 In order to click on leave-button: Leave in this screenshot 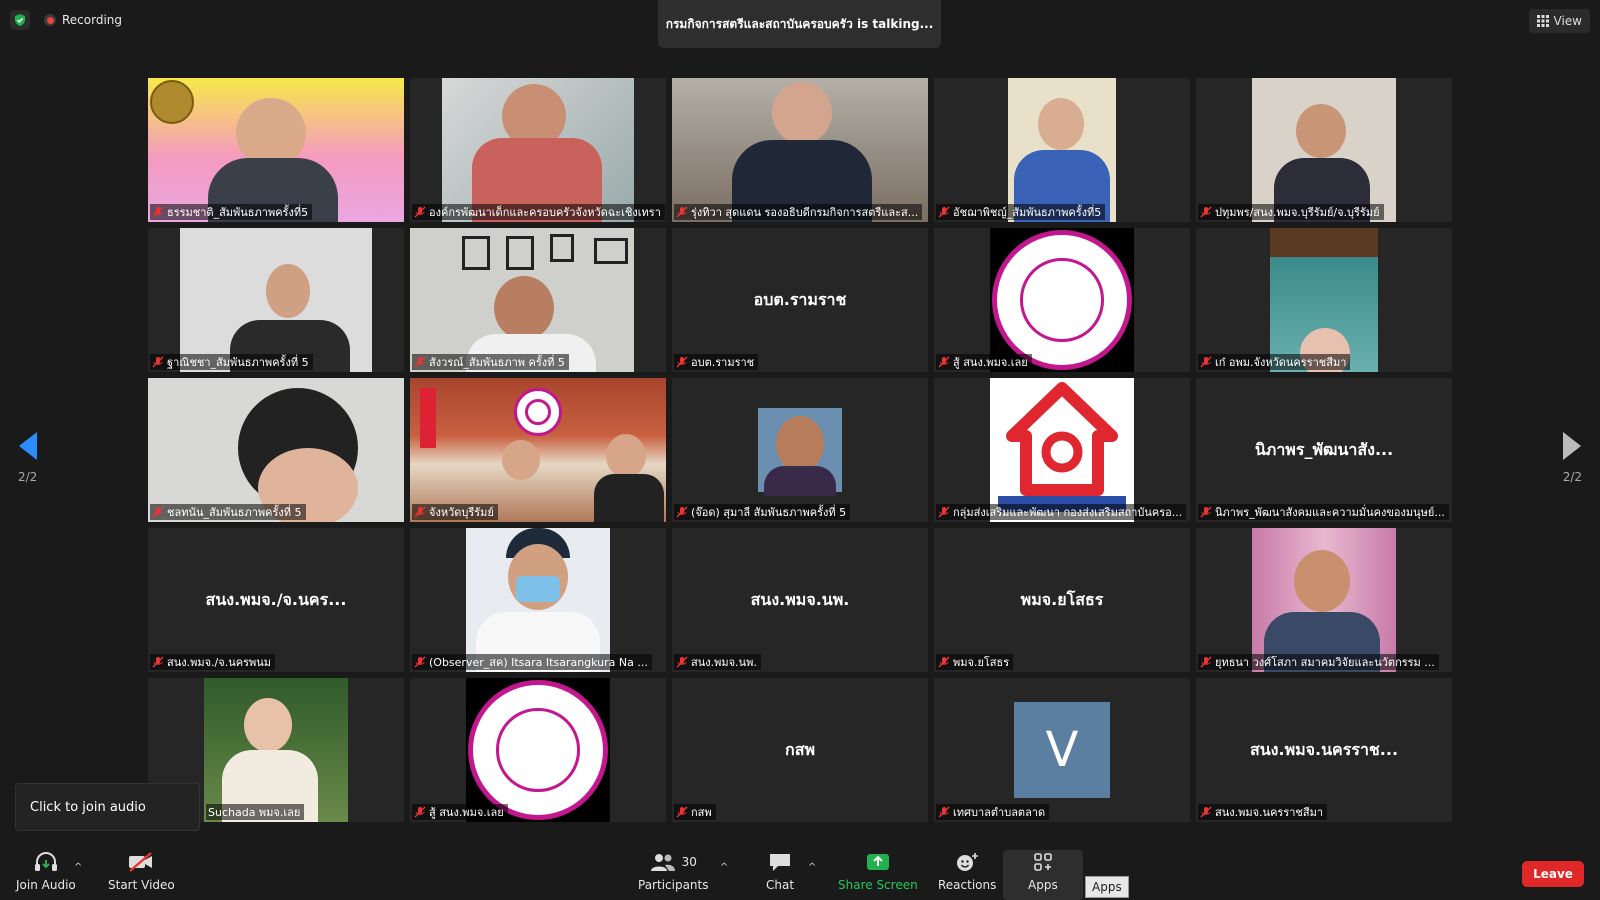, I will do `click(1553, 874)`.